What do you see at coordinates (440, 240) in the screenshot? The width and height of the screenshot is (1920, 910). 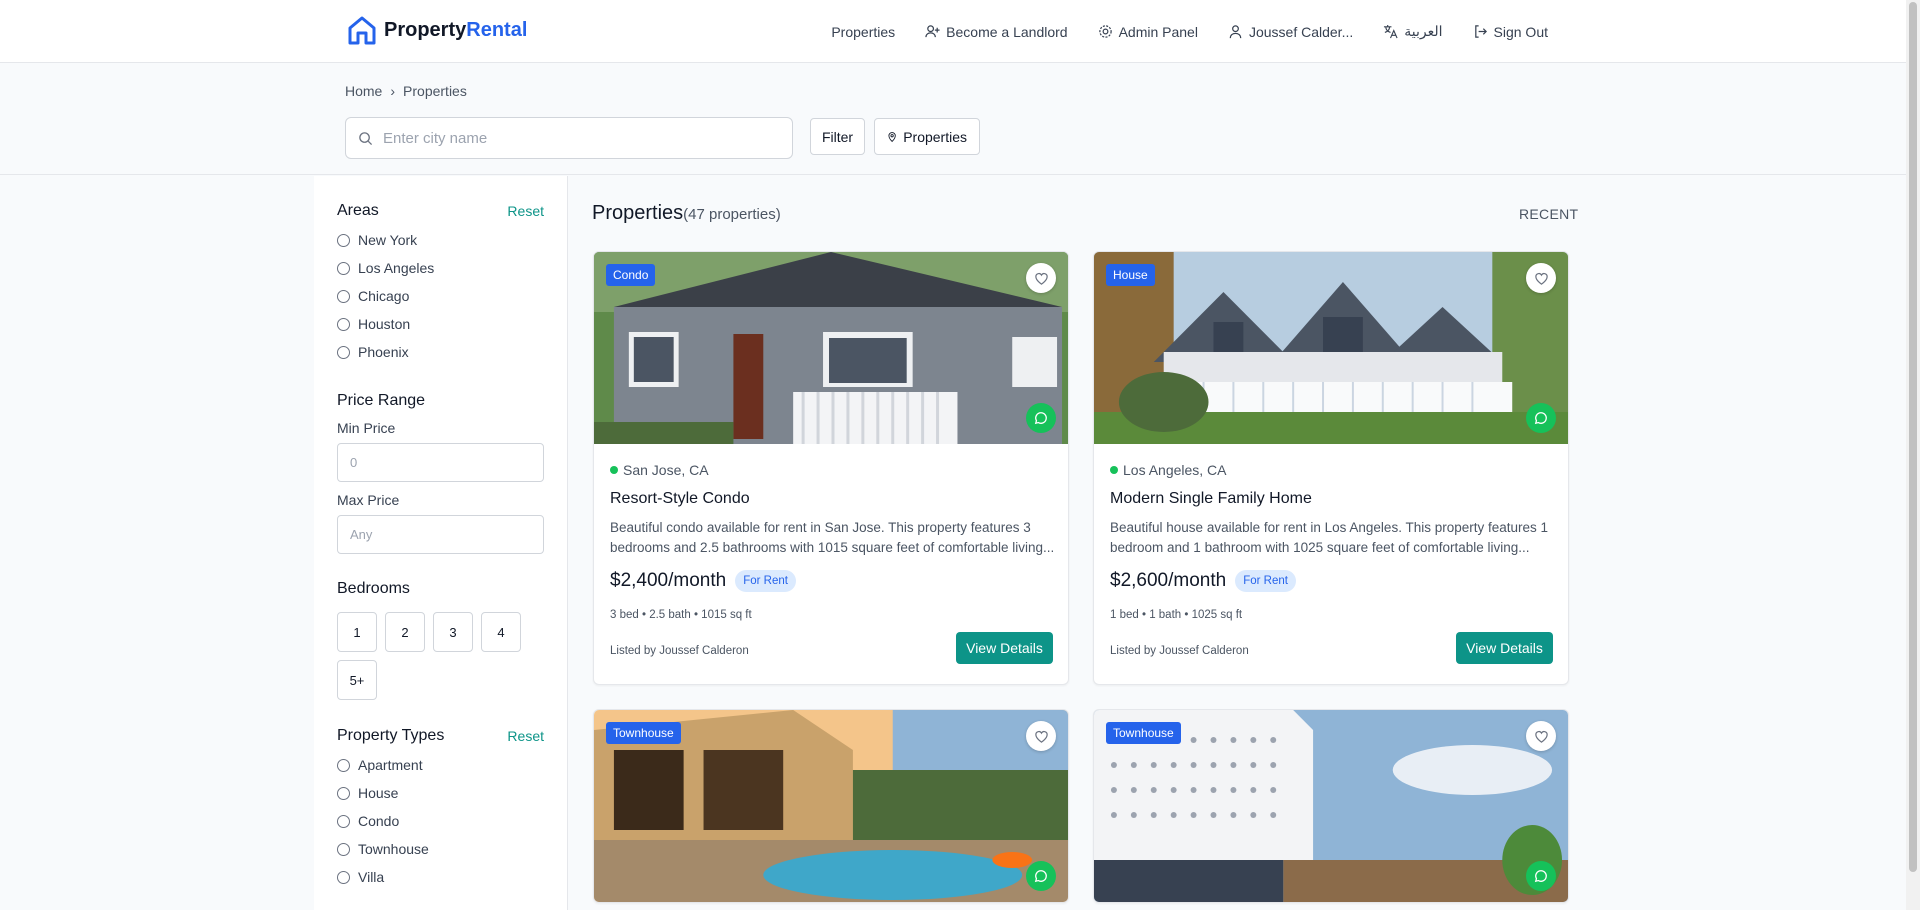 I see `area-option: New York` at bounding box center [440, 240].